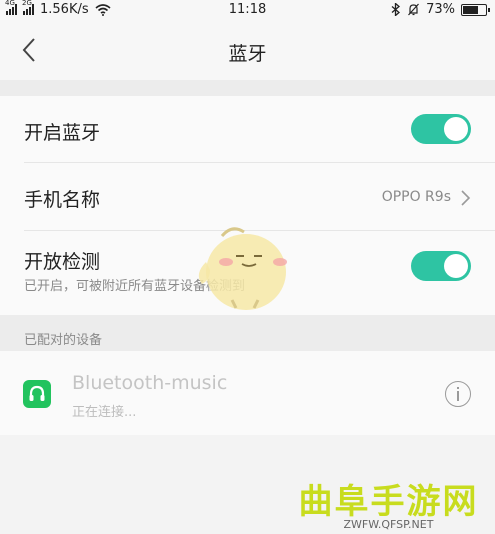 The width and height of the screenshot is (495, 534). I want to click on bluetooth-toggle, so click(441, 129).